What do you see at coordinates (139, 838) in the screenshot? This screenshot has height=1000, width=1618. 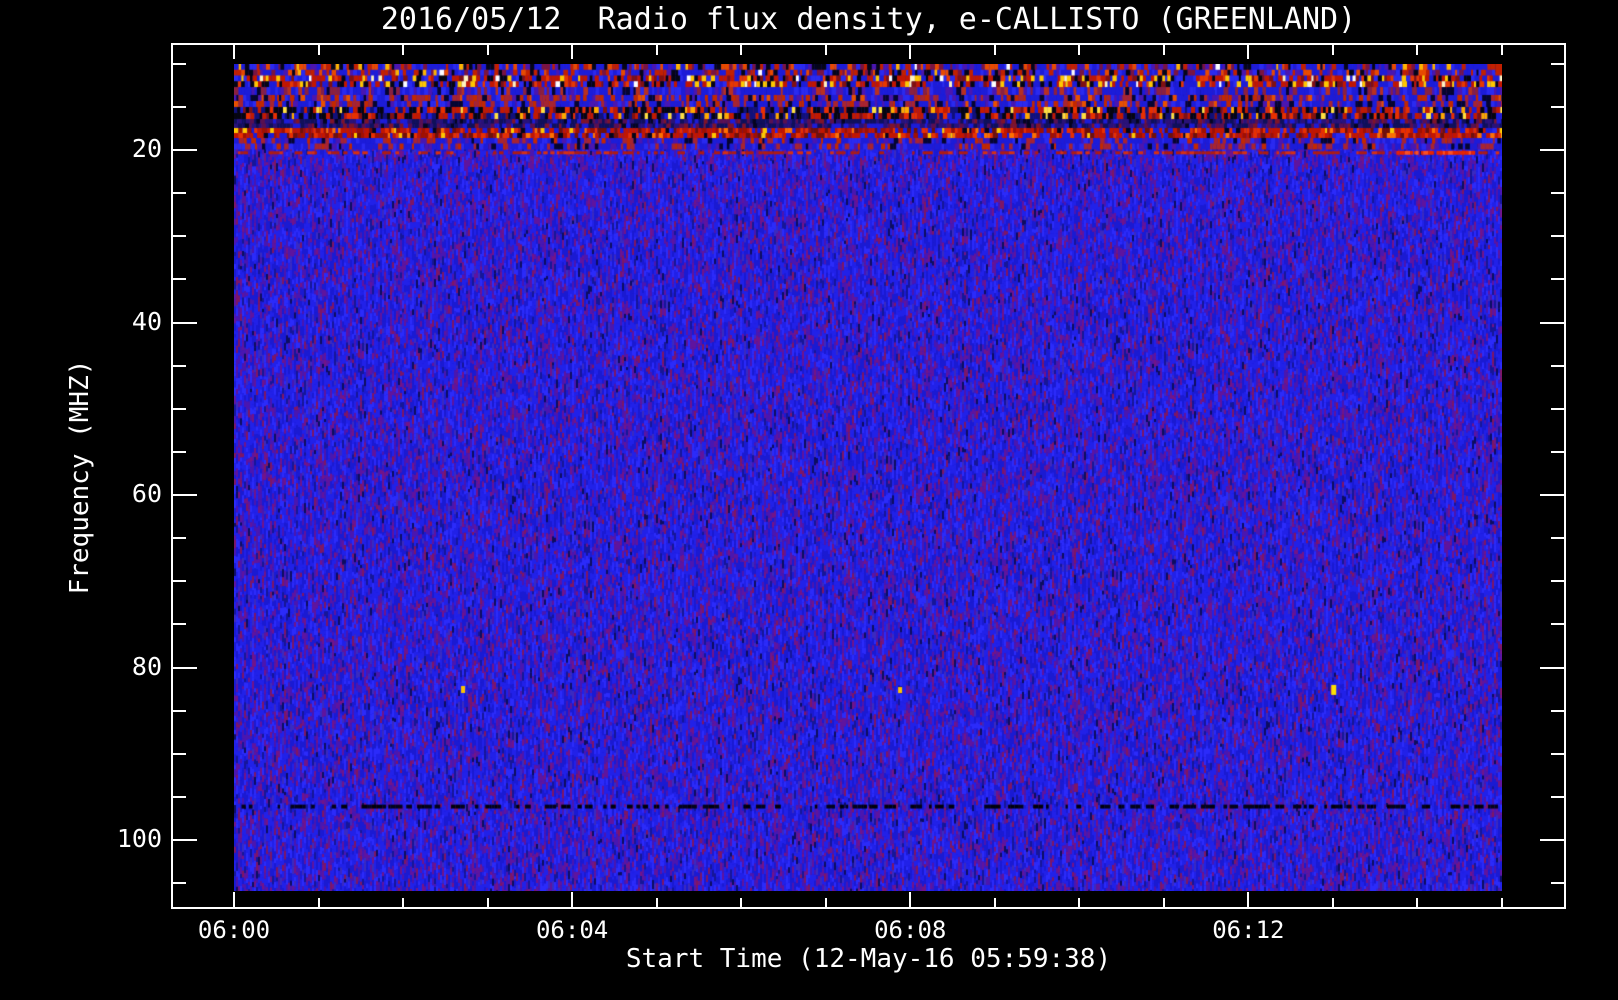 I see `y-tick-label: 100` at bounding box center [139, 838].